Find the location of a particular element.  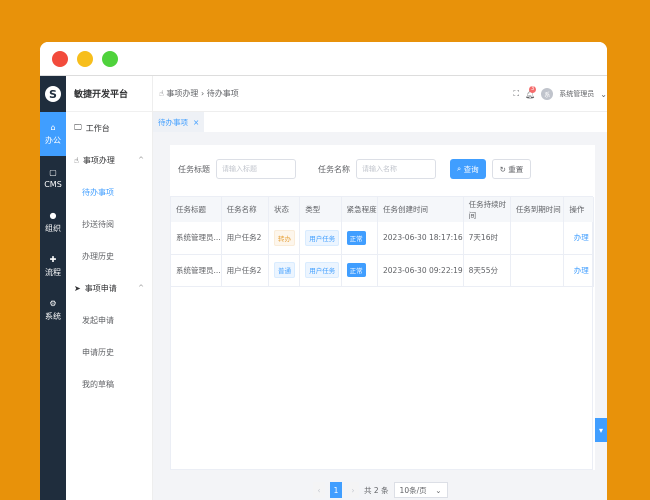

page-size-select: 10条/页 ⌄ is located at coordinates (420, 490).